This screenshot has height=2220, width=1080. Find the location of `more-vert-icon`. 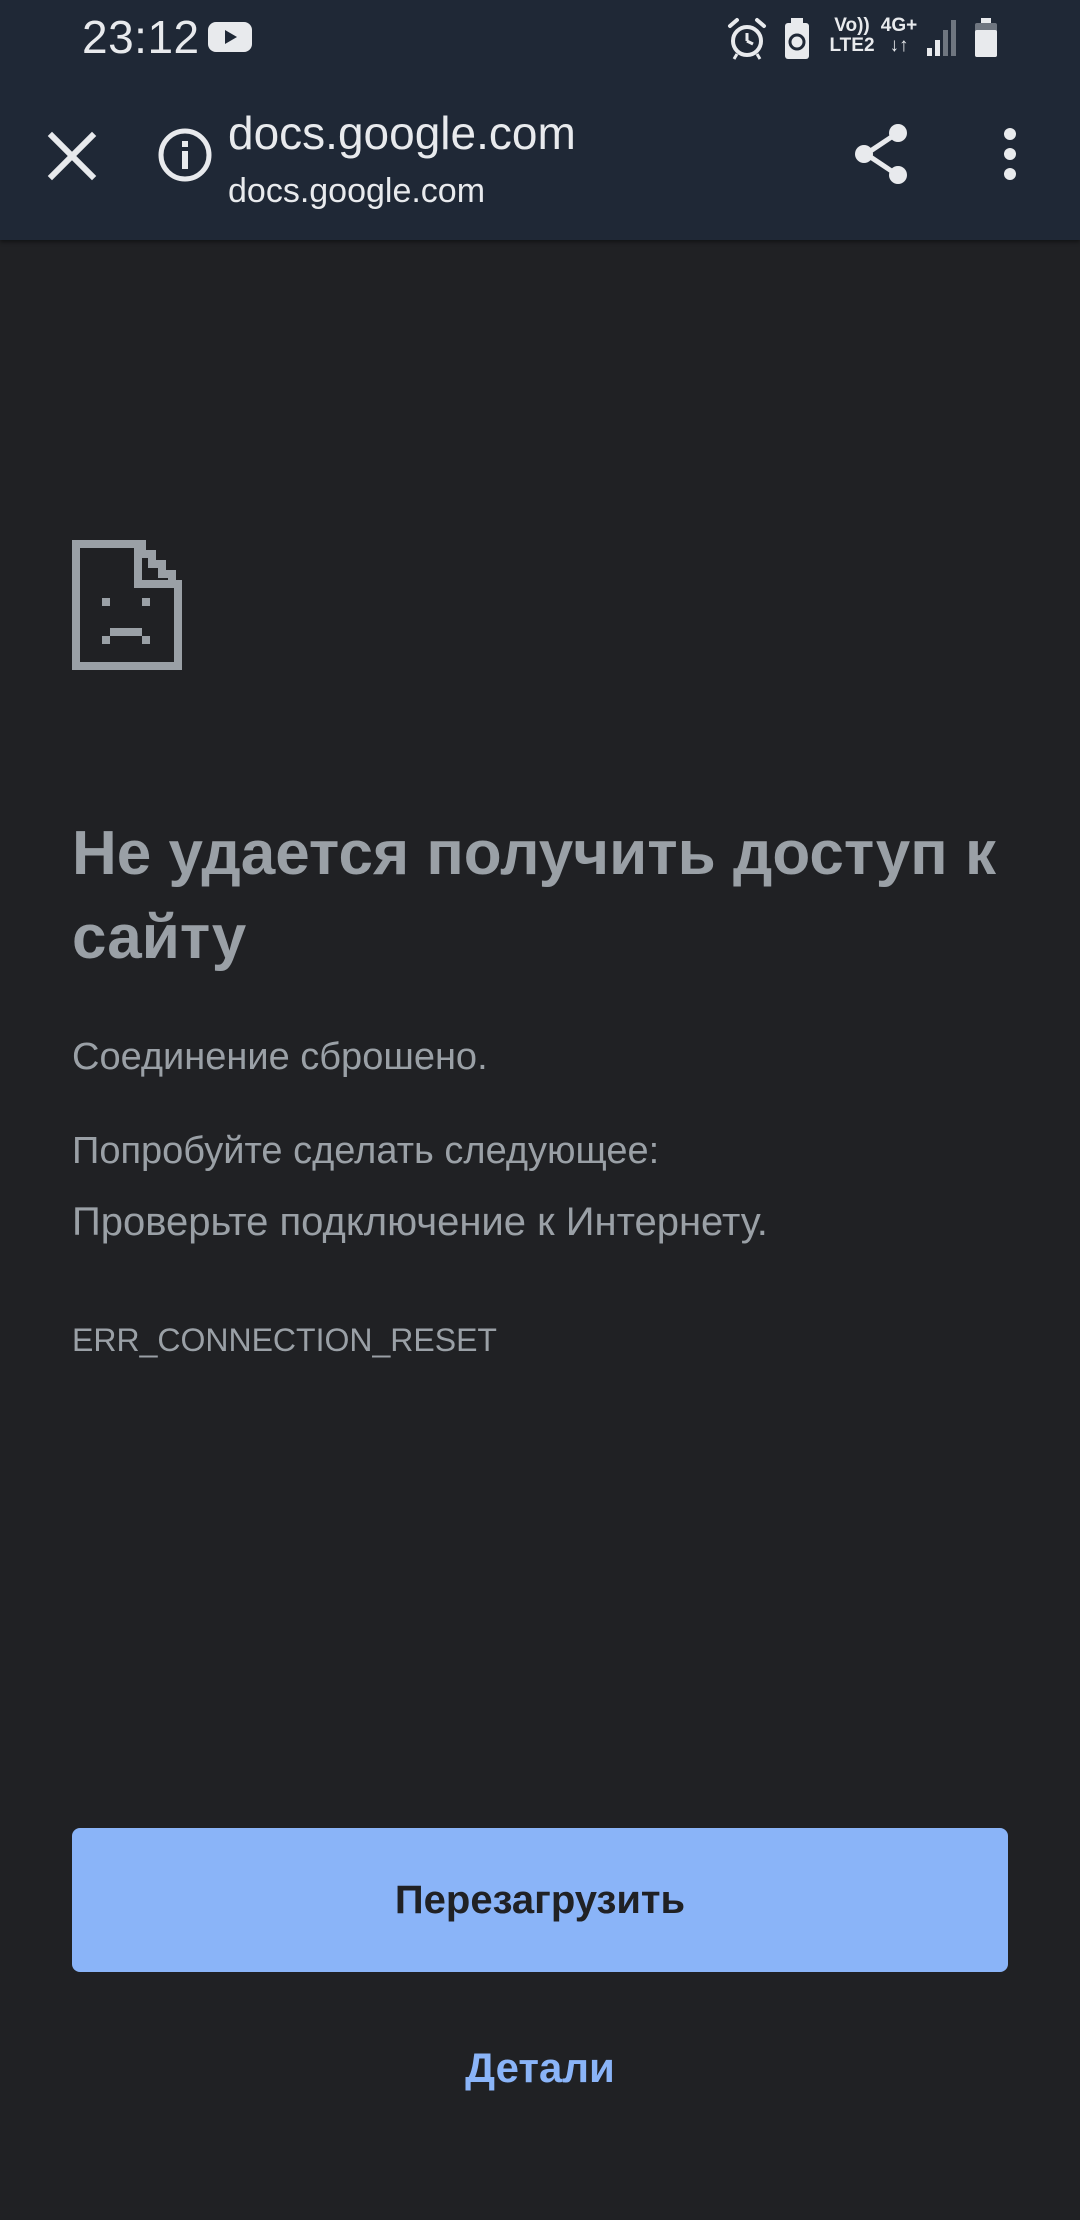

more-vert-icon is located at coordinates (1010, 154).